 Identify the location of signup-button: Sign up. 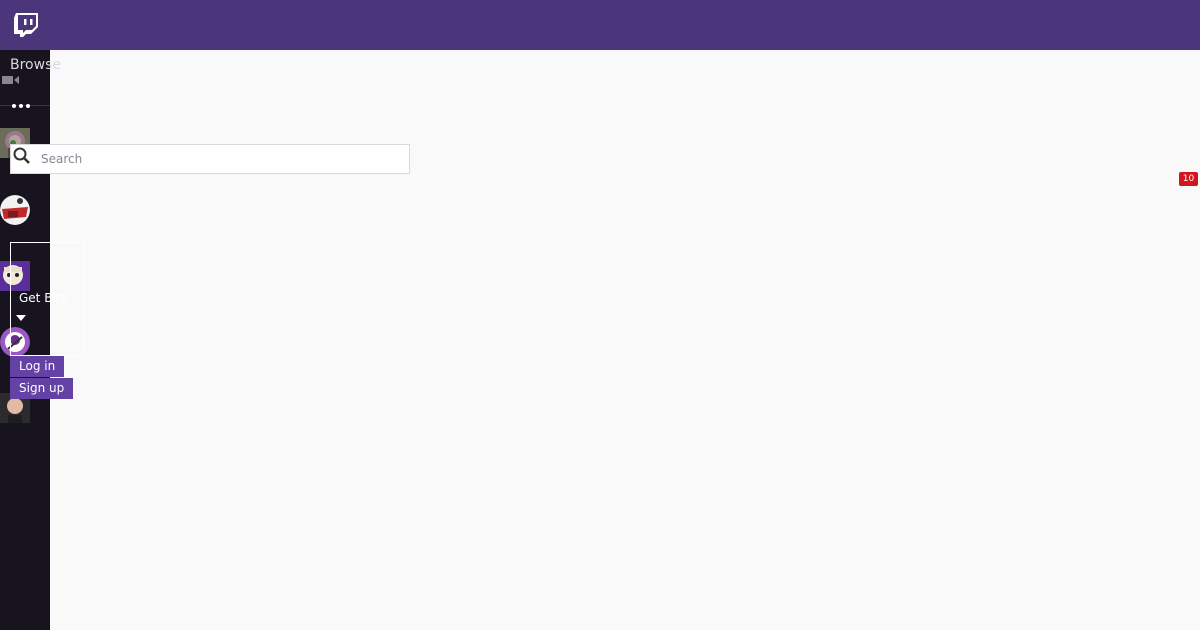
(42, 388).